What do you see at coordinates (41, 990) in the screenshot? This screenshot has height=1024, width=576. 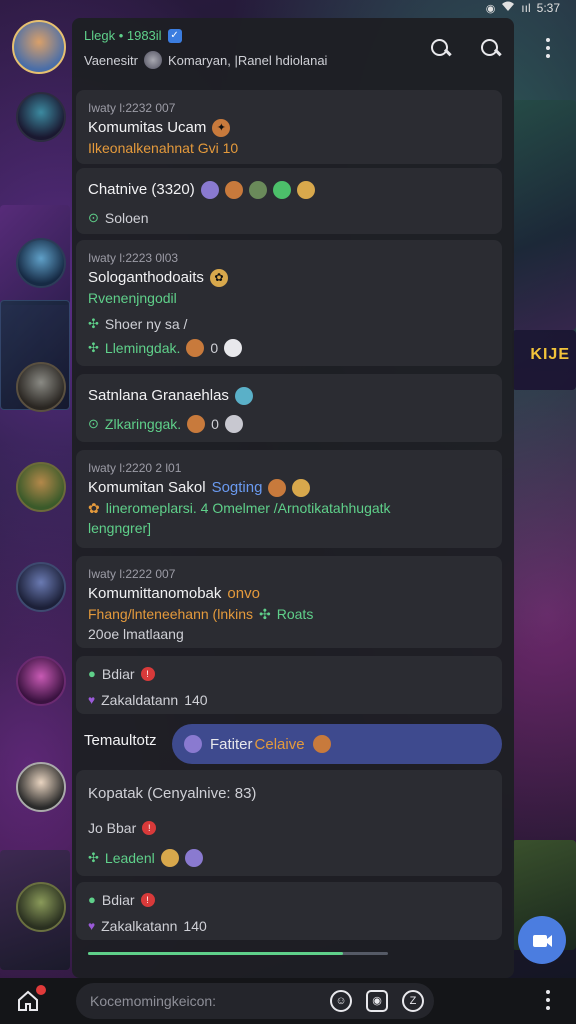 I see `notification-badge` at bounding box center [41, 990].